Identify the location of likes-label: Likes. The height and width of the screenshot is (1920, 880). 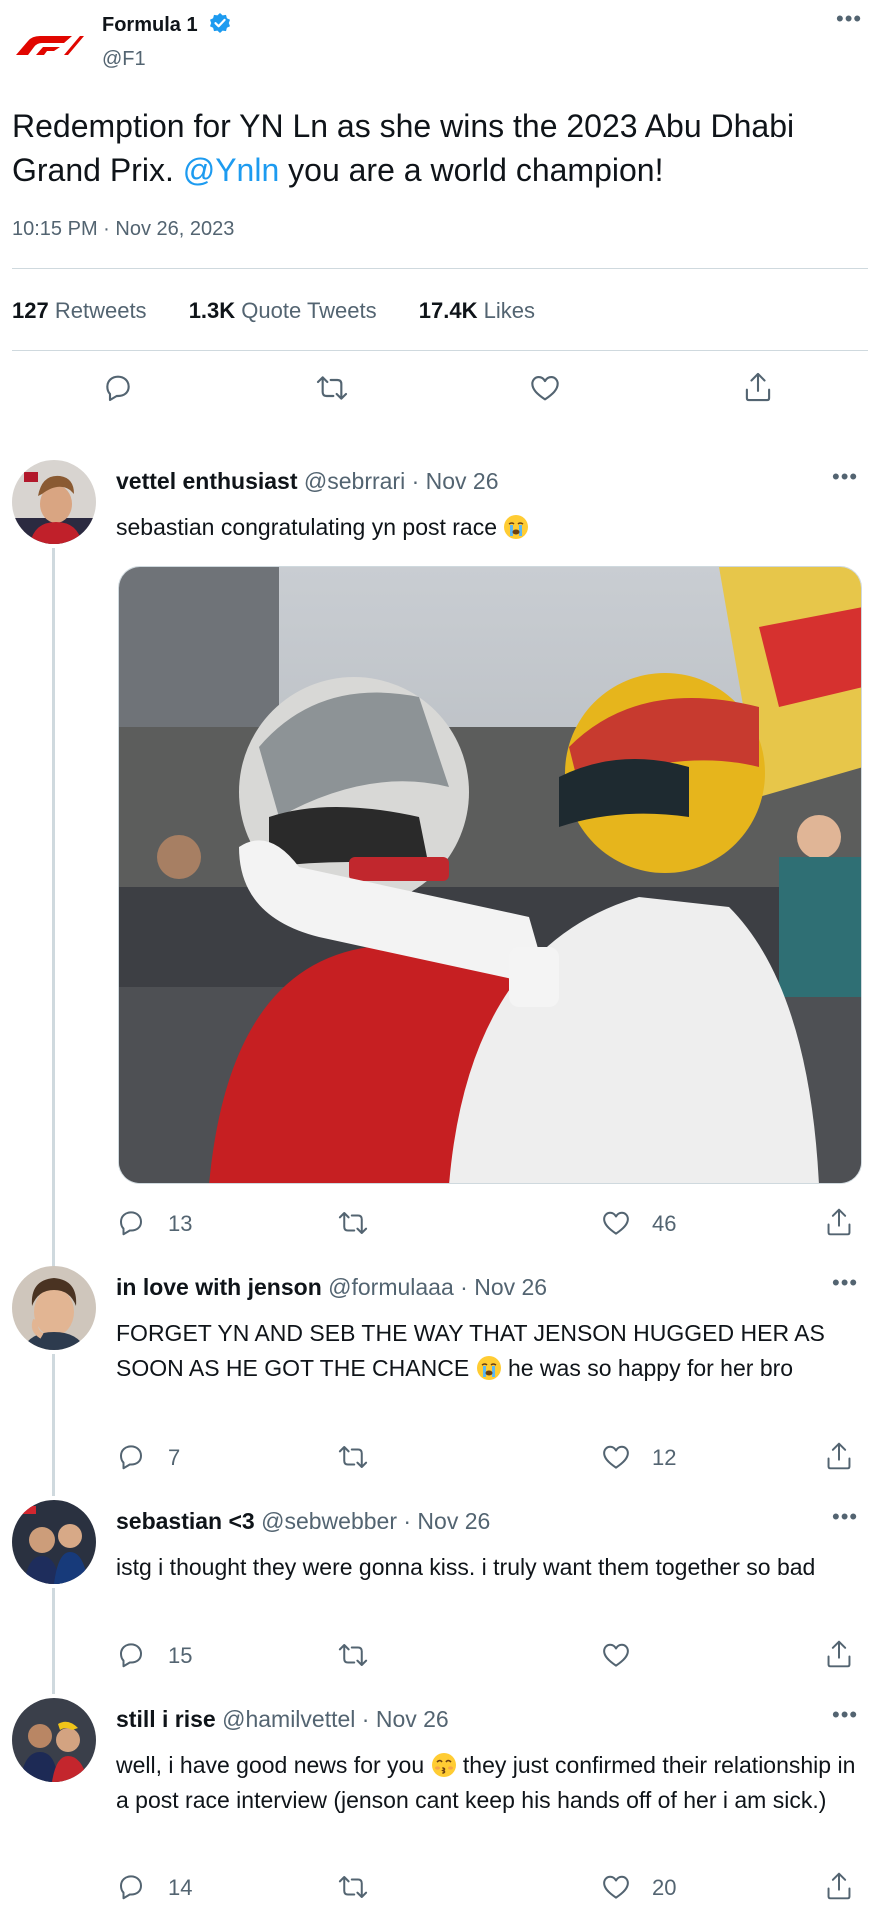
(509, 310).